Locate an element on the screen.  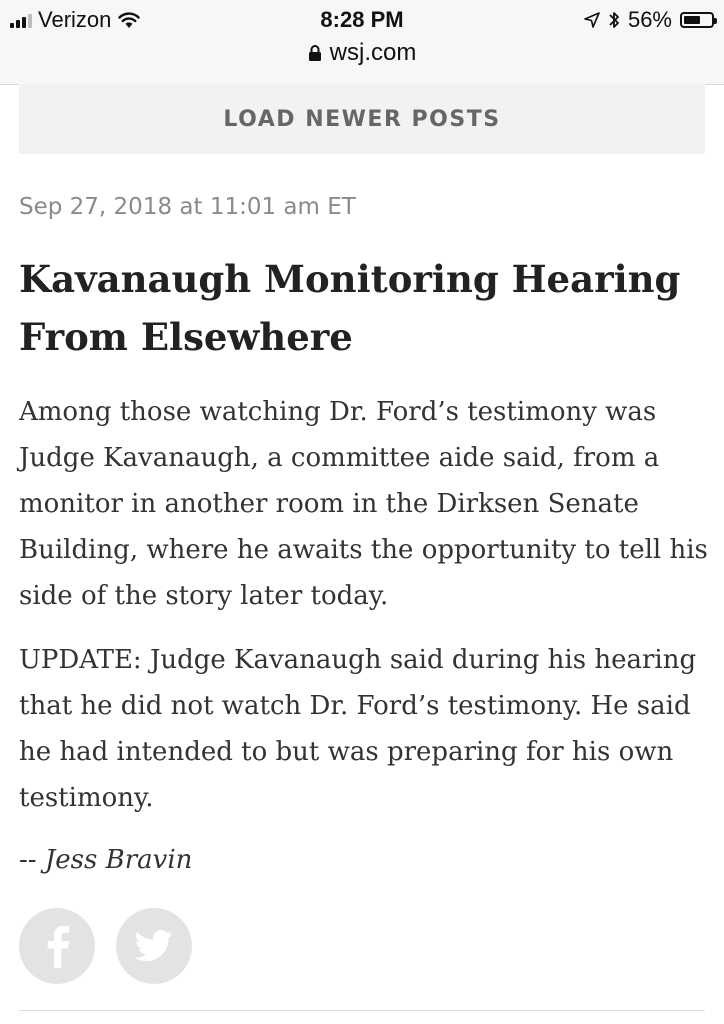
bluetooth-icon is located at coordinates (614, 20).